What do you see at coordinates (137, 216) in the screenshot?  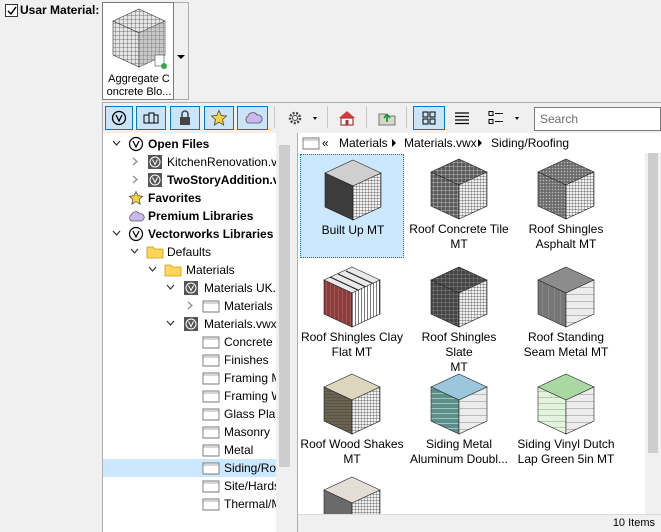 I see `cloud-icon` at bounding box center [137, 216].